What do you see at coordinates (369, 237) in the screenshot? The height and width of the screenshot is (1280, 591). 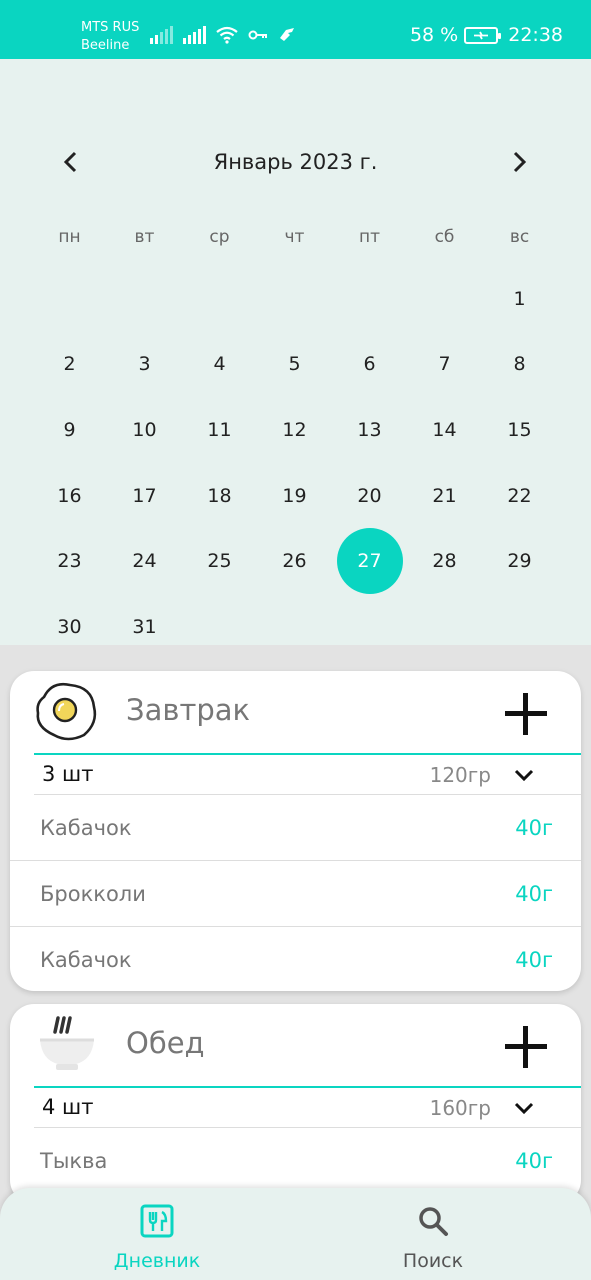 I see `weekday-label: пт` at bounding box center [369, 237].